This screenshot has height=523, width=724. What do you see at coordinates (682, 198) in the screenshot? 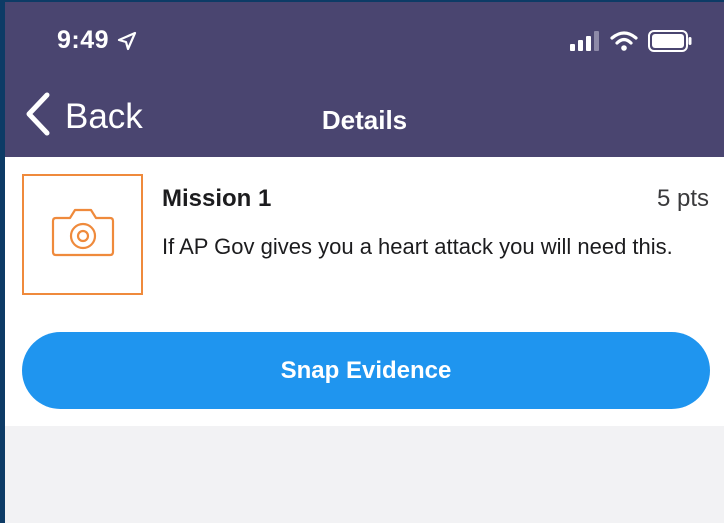
I see `mission-points: 5 pts` at bounding box center [682, 198].